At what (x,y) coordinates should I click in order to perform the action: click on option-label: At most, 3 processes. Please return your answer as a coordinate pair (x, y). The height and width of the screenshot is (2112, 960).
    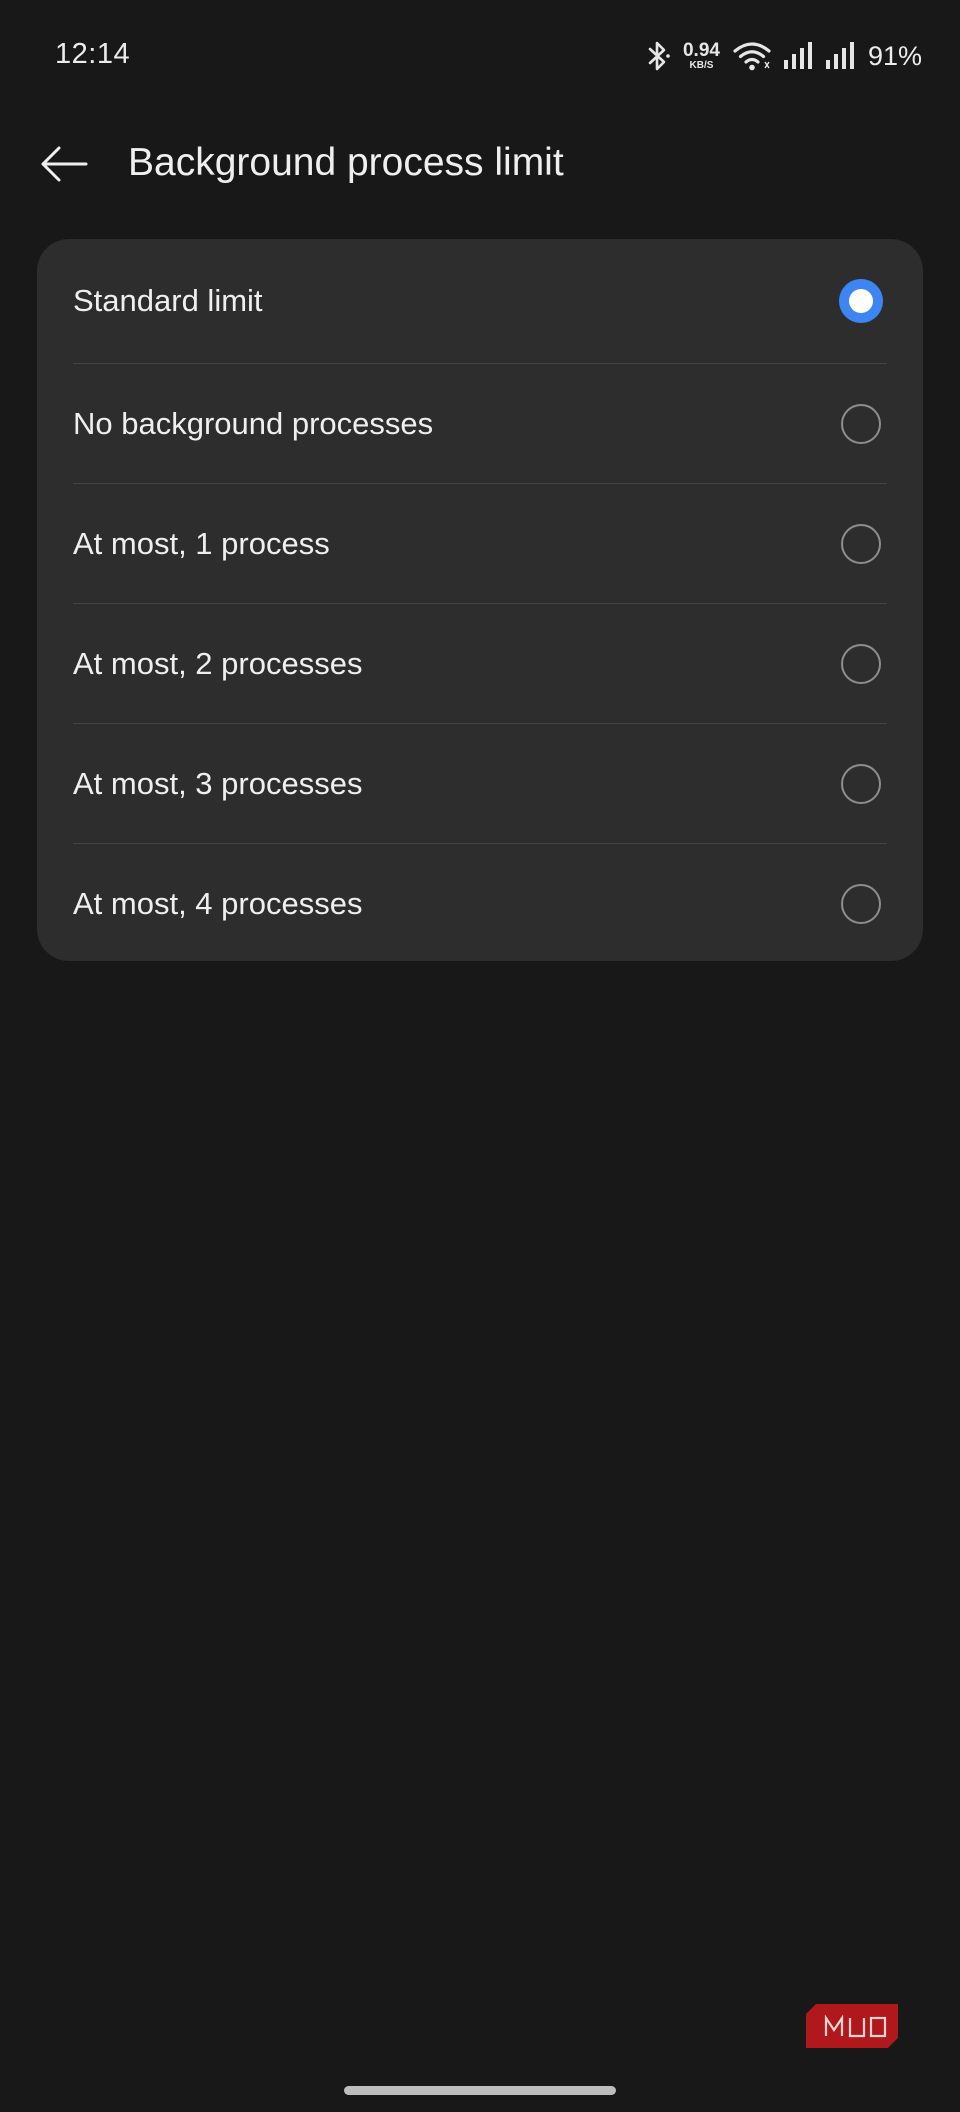
    Looking at the image, I should click on (218, 783).